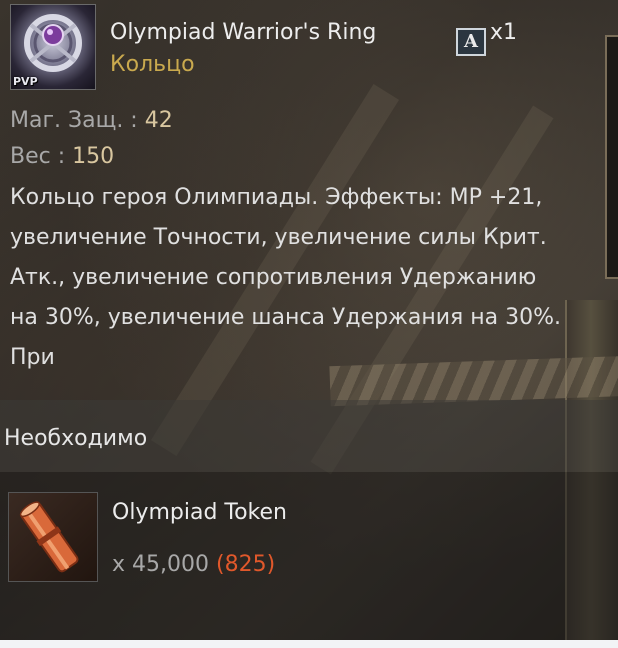 The image size is (618, 648). Describe the element at coordinates (471, 42) in the screenshot. I see `grade-badge: A` at that location.